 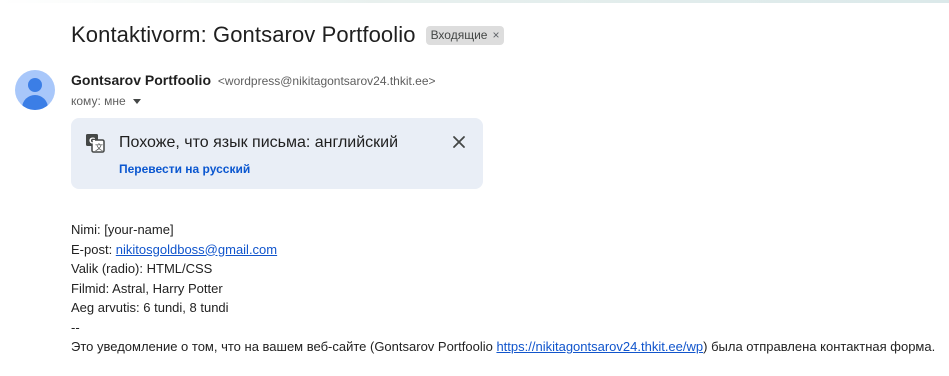 What do you see at coordinates (141, 80) in the screenshot?
I see `sender-name: Gontsarov Portfoolio` at bounding box center [141, 80].